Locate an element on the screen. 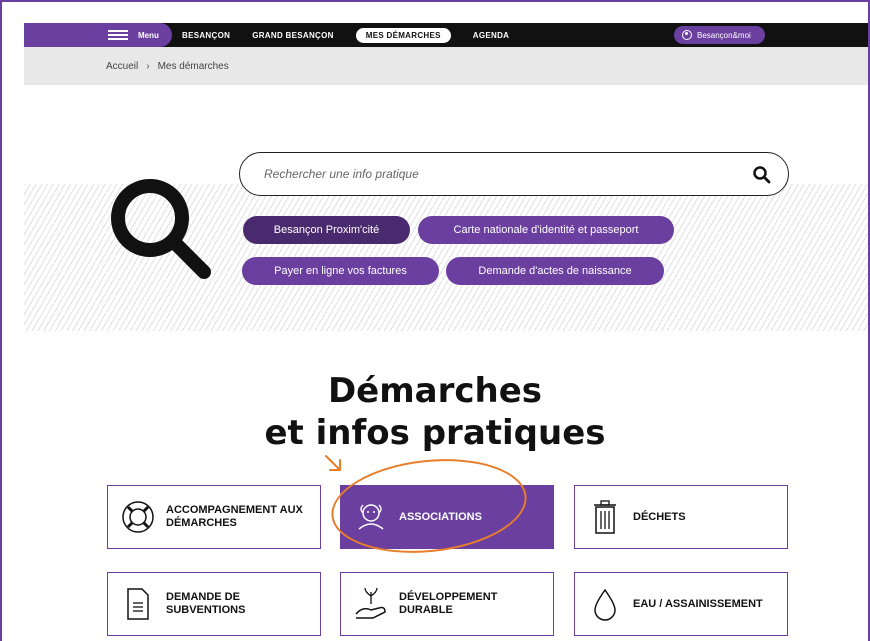 The height and width of the screenshot is (641, 870). account-button: Besançon&moi is located at coordinates (719, 35).